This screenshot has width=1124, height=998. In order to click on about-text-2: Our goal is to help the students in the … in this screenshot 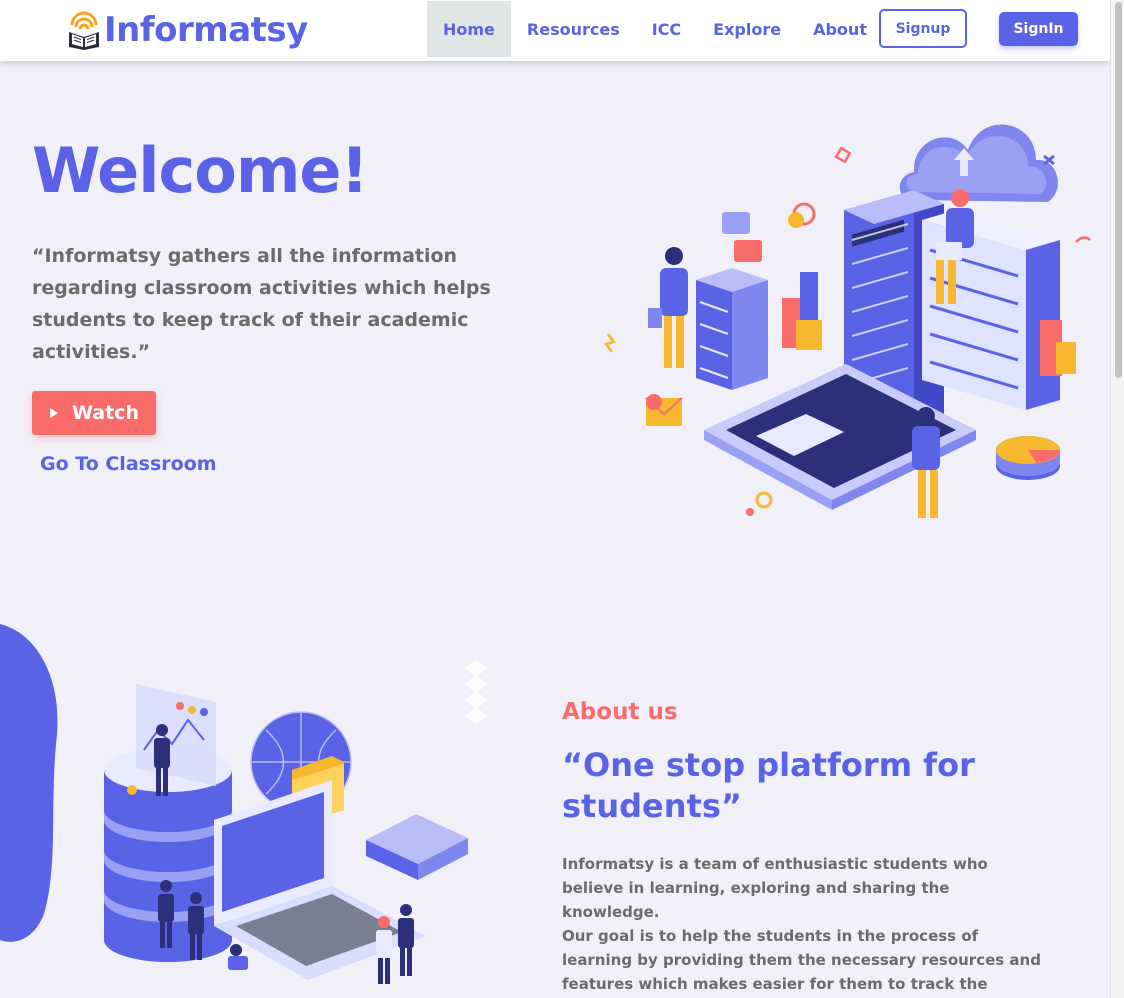, I will do `click(801, 960)`.